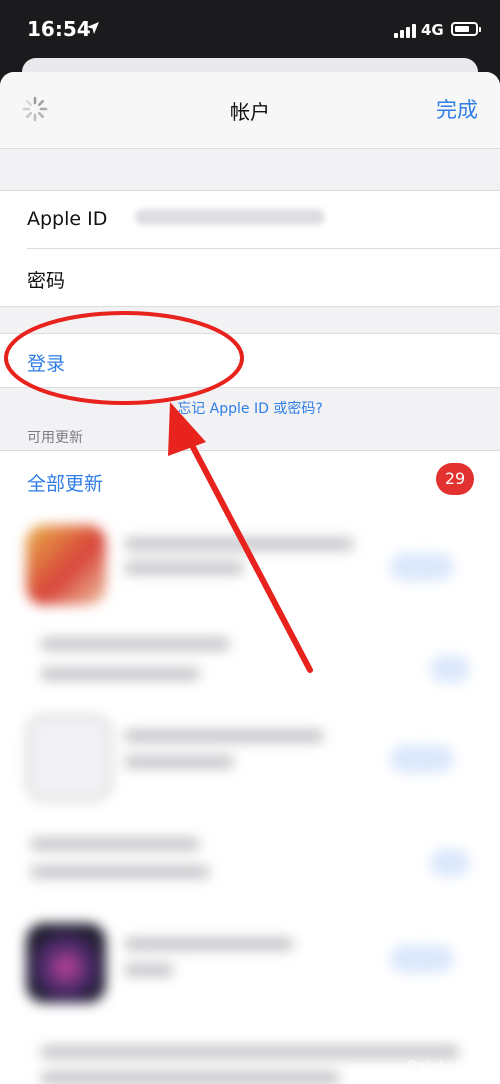 This screenshot has height=1084, width=500. What do you see at coordinates (457, 109) in the screenshot?
I see `done-button: 完成` at bounding box center [457, 109].